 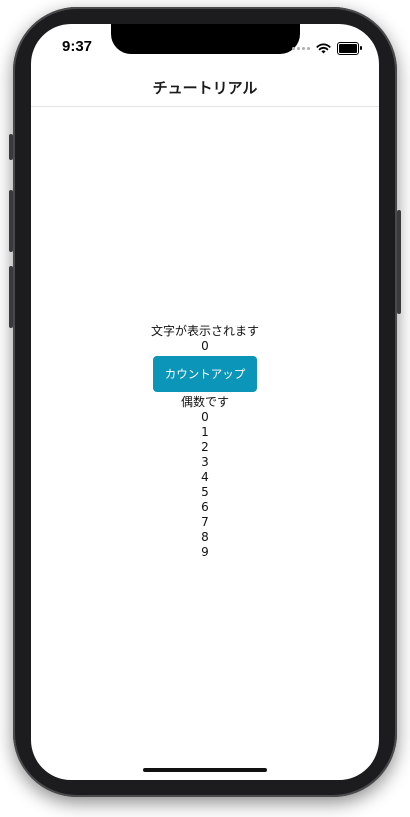 I want to click on silent-switch, so click(x=11, y=147).